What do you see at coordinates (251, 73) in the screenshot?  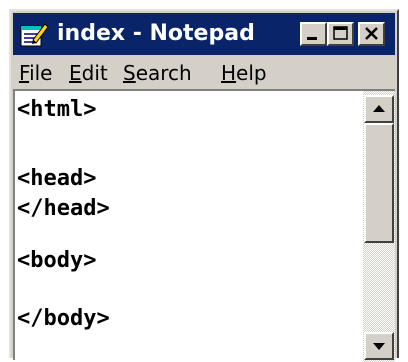 I see `menu-help-label: elp` at bounding box center [251, 73].